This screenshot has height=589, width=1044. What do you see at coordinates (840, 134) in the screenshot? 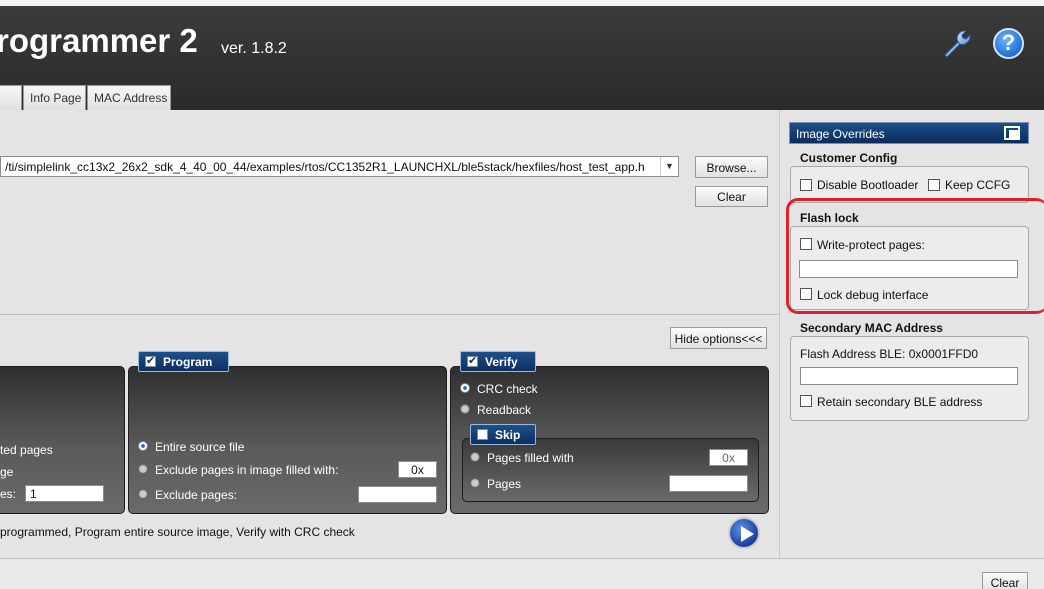
I see `image-overrides-title: Image Overrides` at bounding box center [840, 134].